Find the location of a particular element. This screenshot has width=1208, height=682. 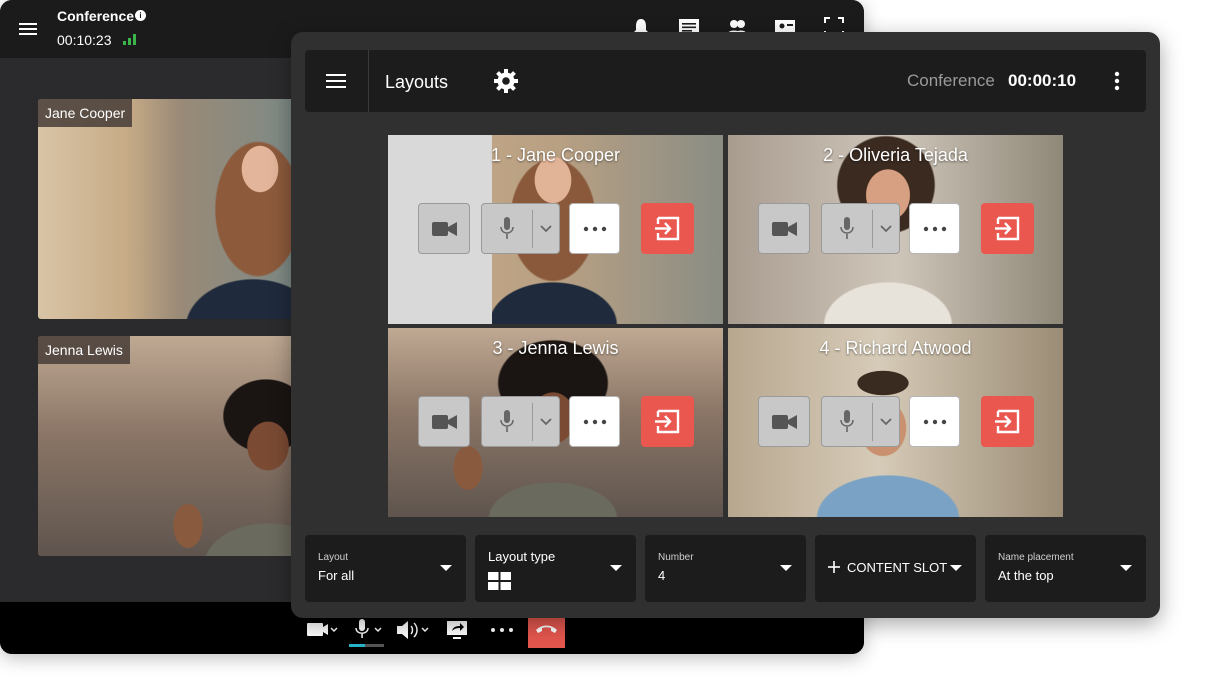

content-slot-label: CONTENT SLOT is located at coordinates (897, 567).